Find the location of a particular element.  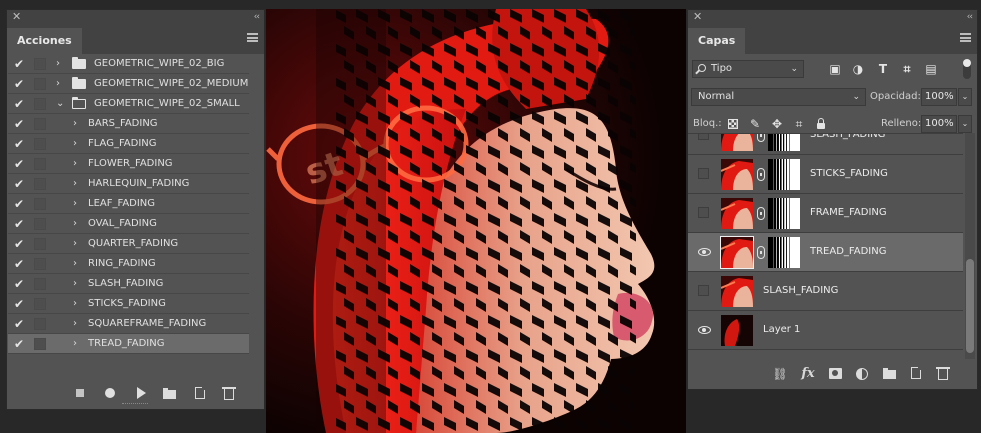

lock-all-icon is located at coordinates (821, 124).